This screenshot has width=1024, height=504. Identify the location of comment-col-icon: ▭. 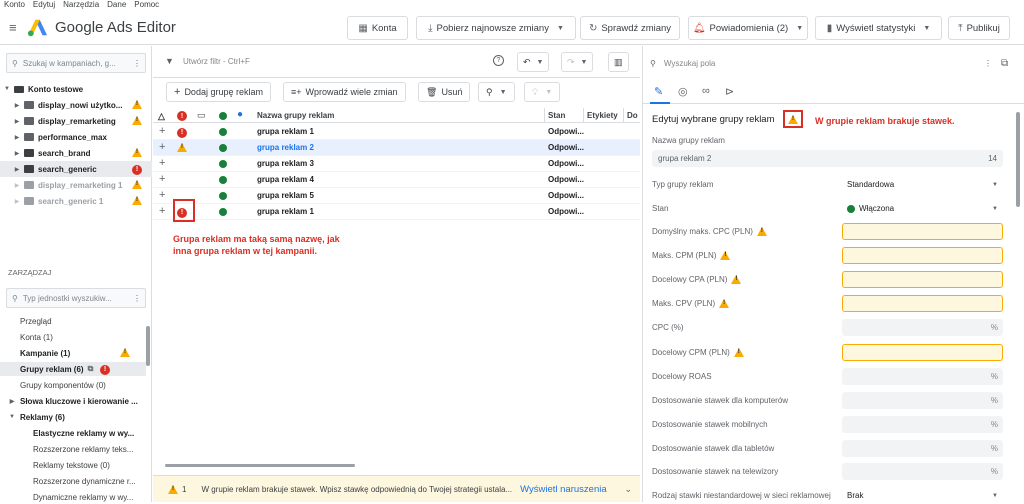
(201, 115).